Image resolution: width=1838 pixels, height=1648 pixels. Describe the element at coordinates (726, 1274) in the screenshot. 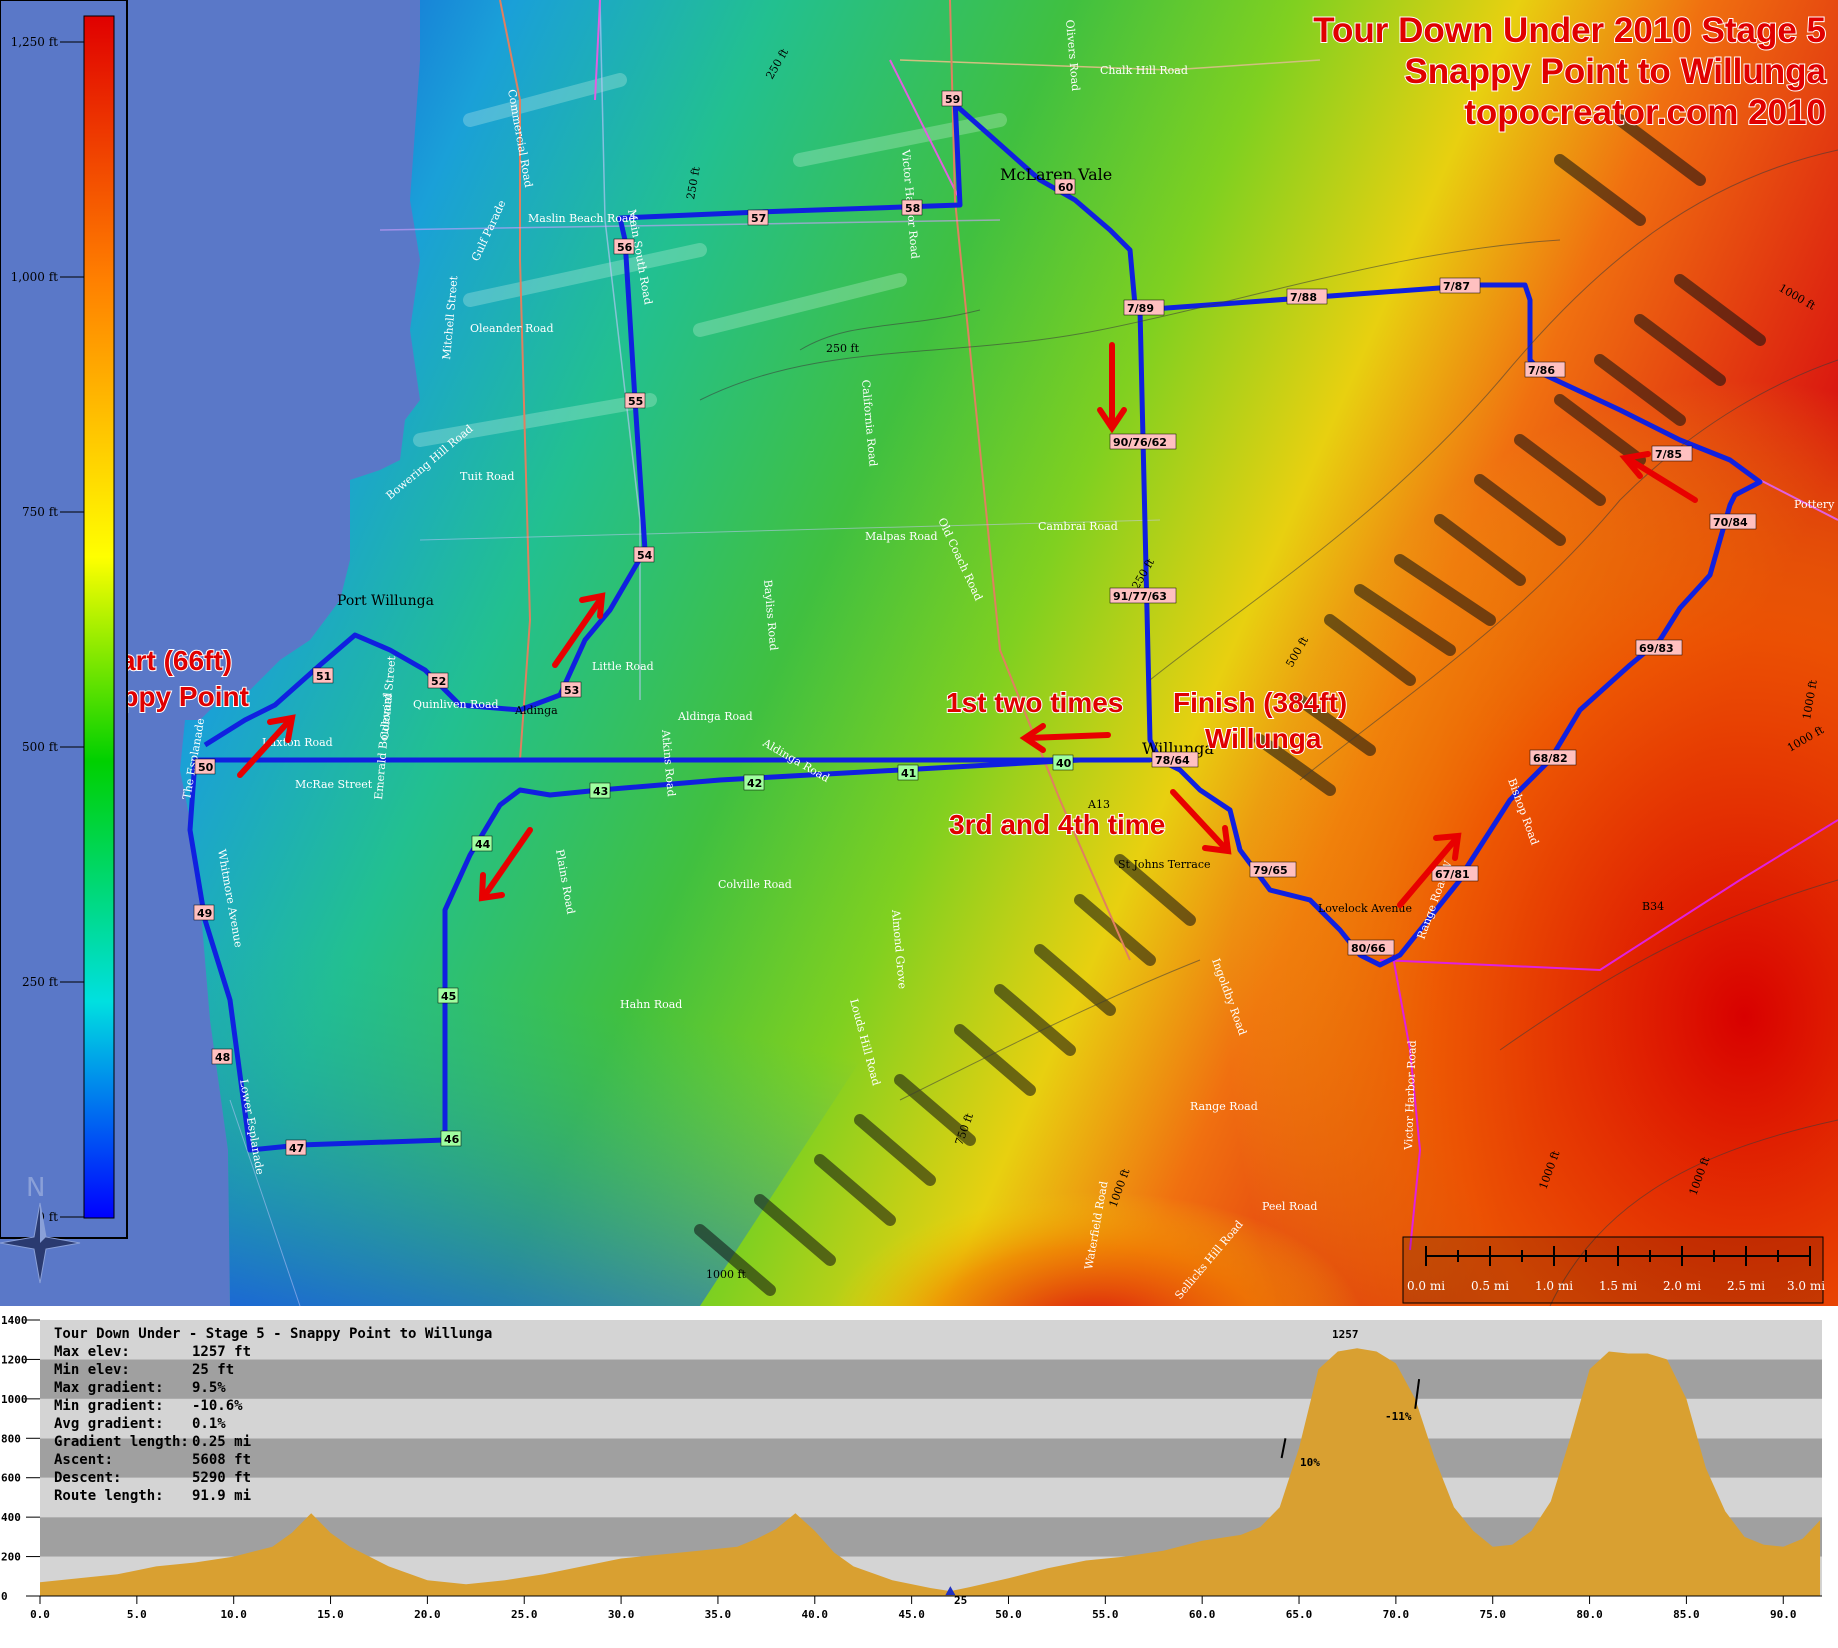

I see `contour-label: 1000 ft` at that location.